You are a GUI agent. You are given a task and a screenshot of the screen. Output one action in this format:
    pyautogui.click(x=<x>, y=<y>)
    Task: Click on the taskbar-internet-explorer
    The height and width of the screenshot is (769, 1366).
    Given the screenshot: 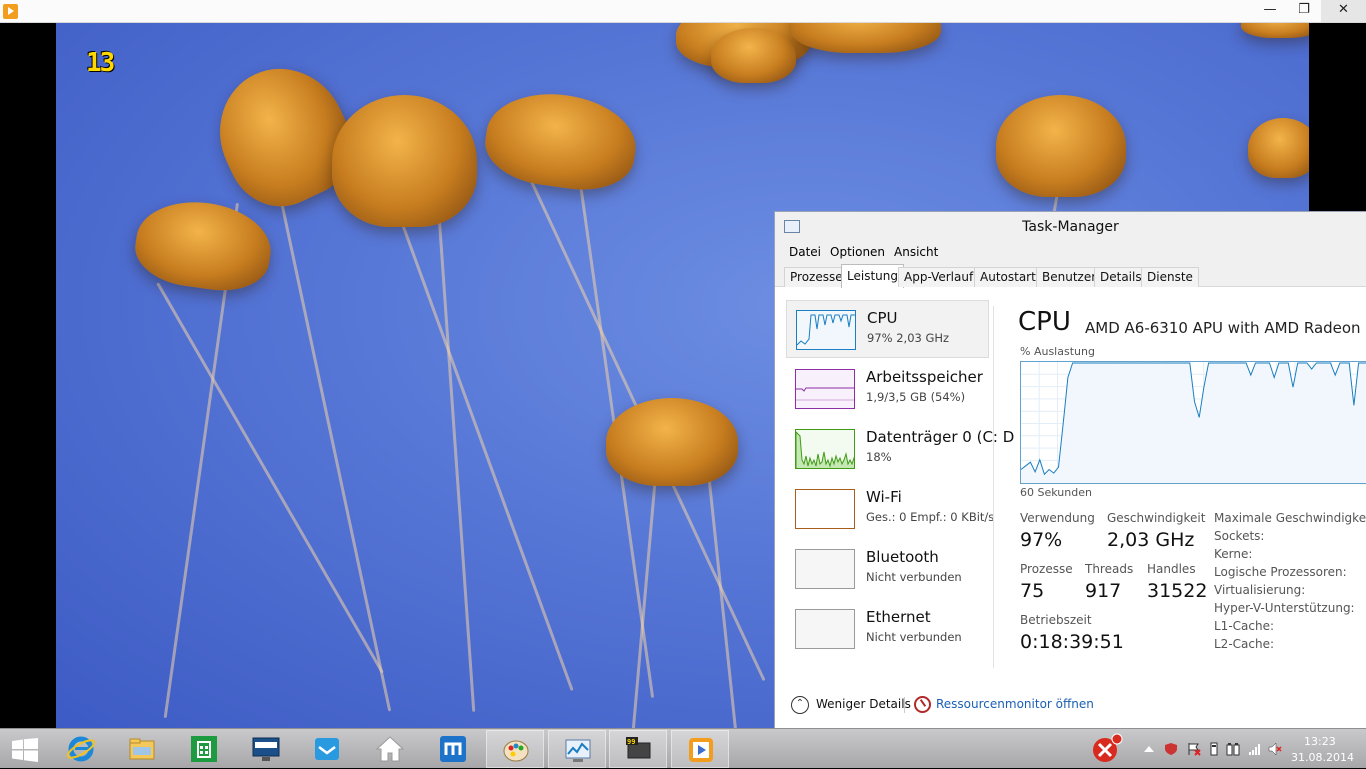 What is the action you would take?
    pyautogui.click(x=81, y=749)
    